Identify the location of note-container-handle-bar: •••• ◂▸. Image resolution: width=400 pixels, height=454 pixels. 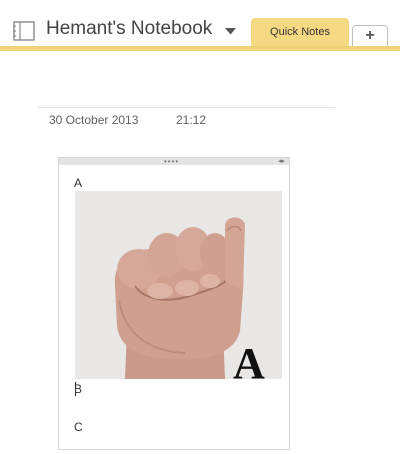
(174, 162).